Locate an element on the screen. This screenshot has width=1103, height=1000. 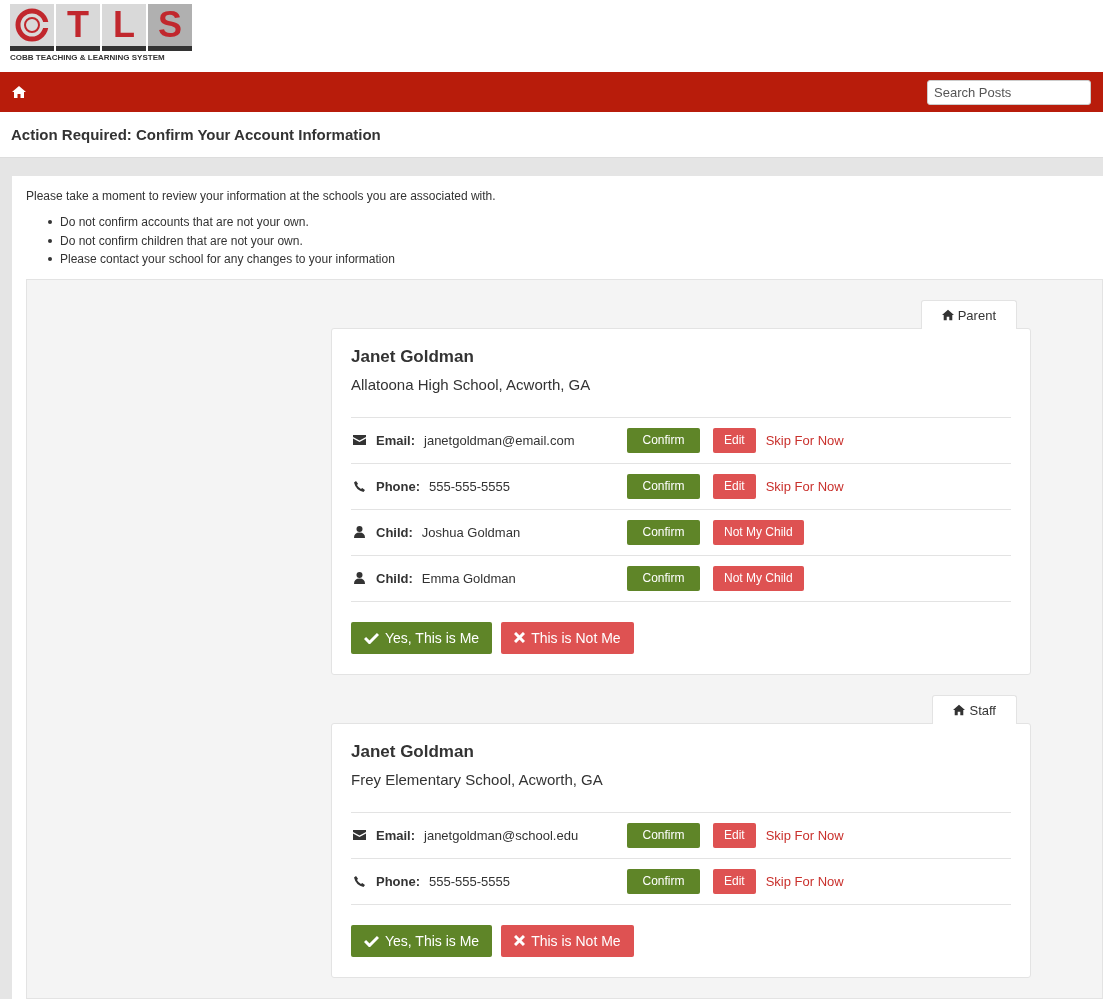
logo-letter: S is located at coordinates (170, 27).